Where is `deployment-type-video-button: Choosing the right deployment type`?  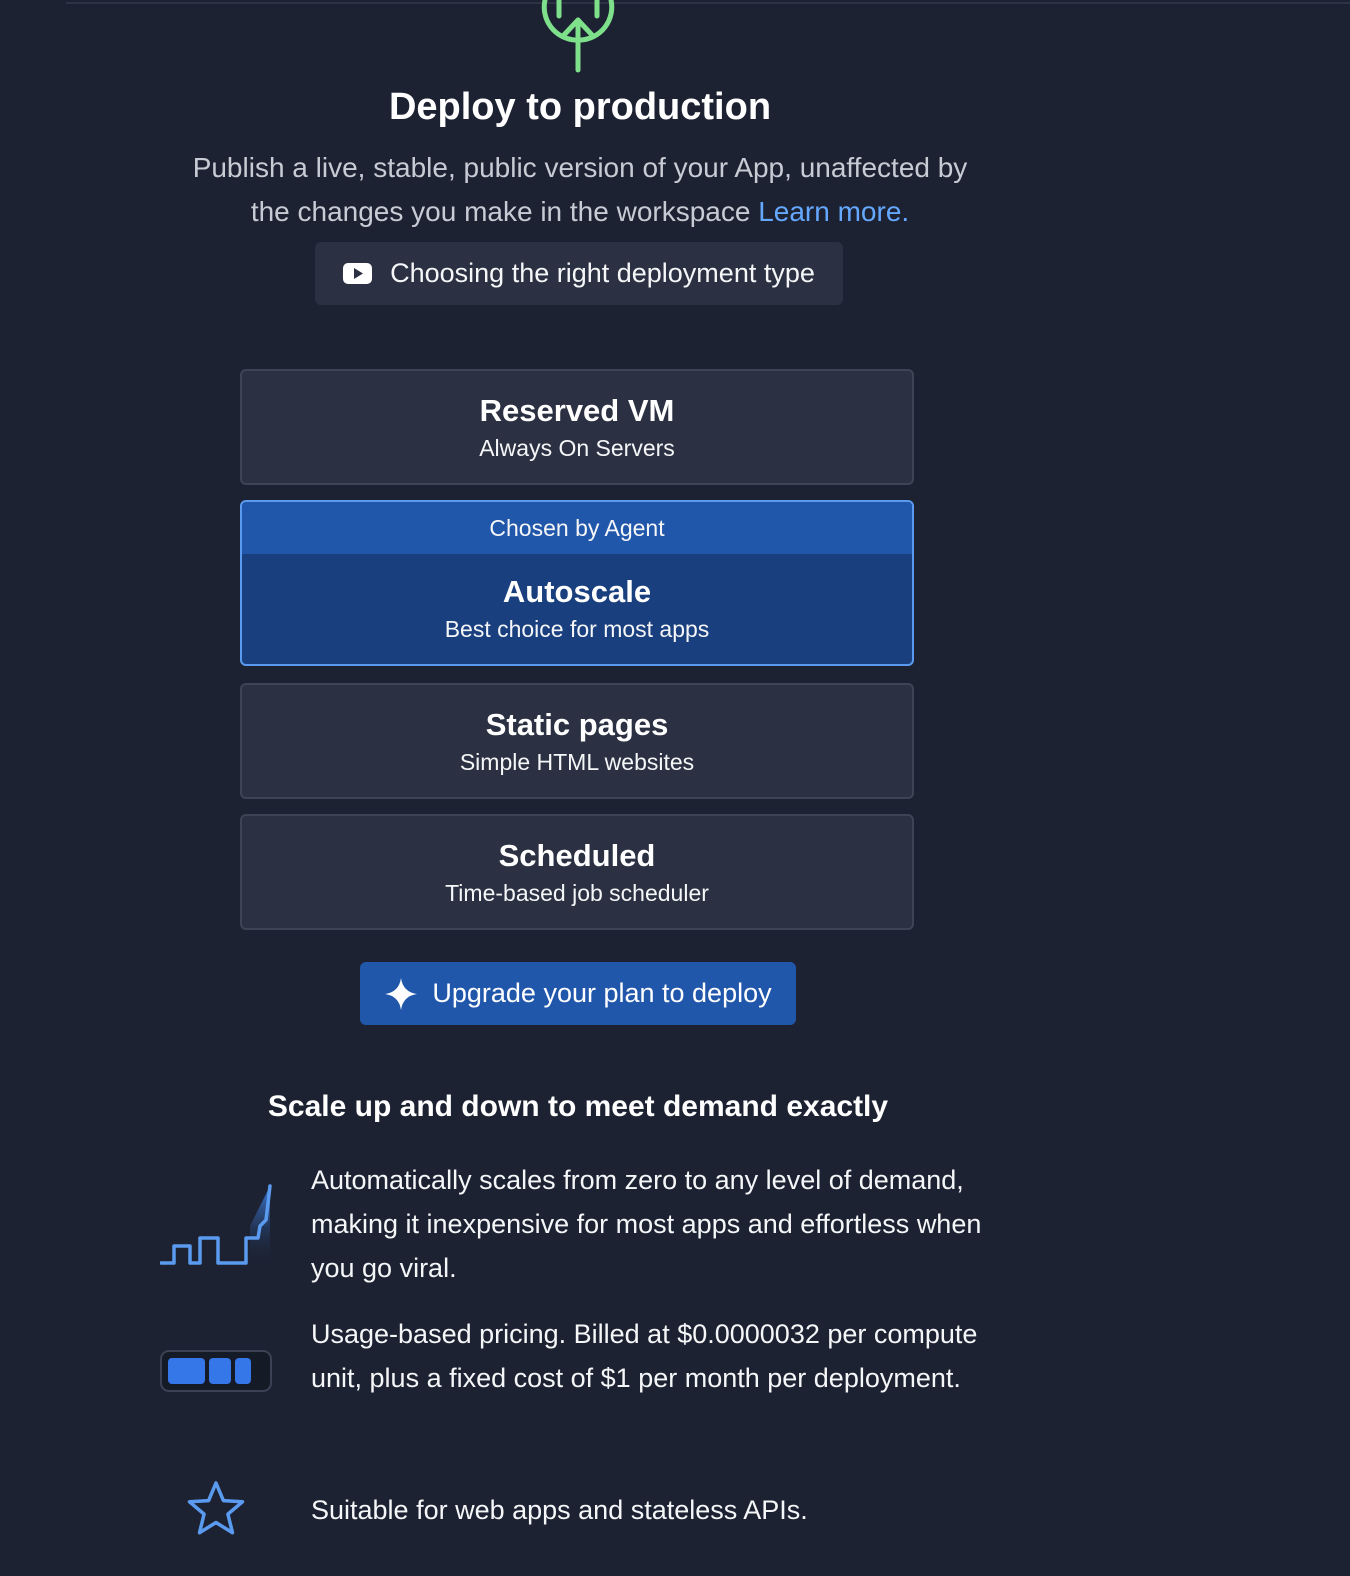 deployment-type-video-button: Choosing the right deployment type is located at coordinates (579, 273).